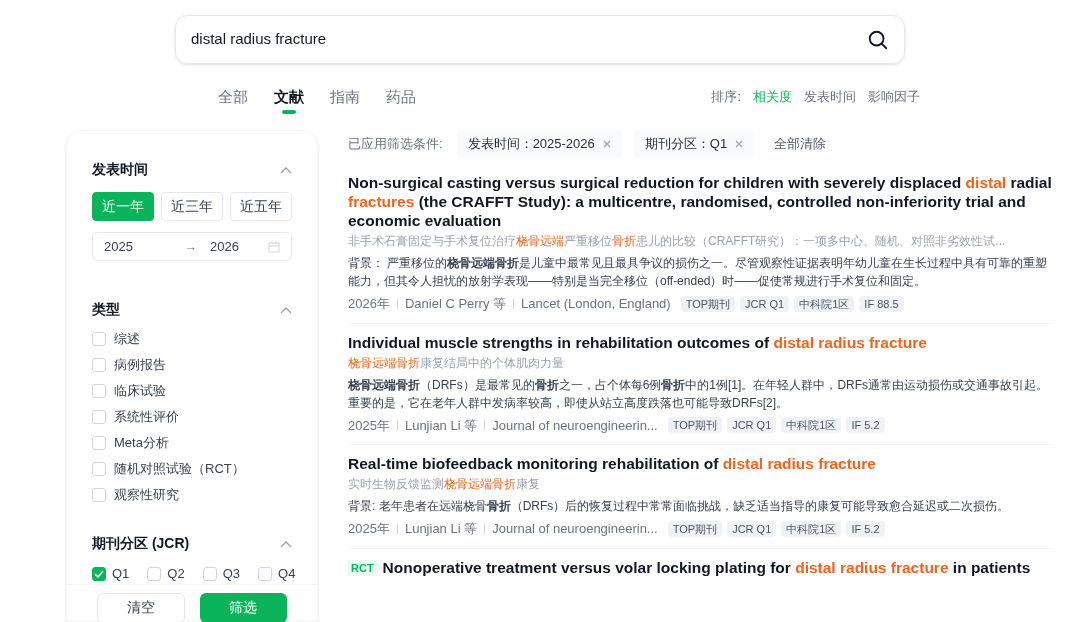 This screenshot has height=622, width=1080. Describe the element at coordinates (289, 97) in the screenshot. I see `tab: 文献` at that location.